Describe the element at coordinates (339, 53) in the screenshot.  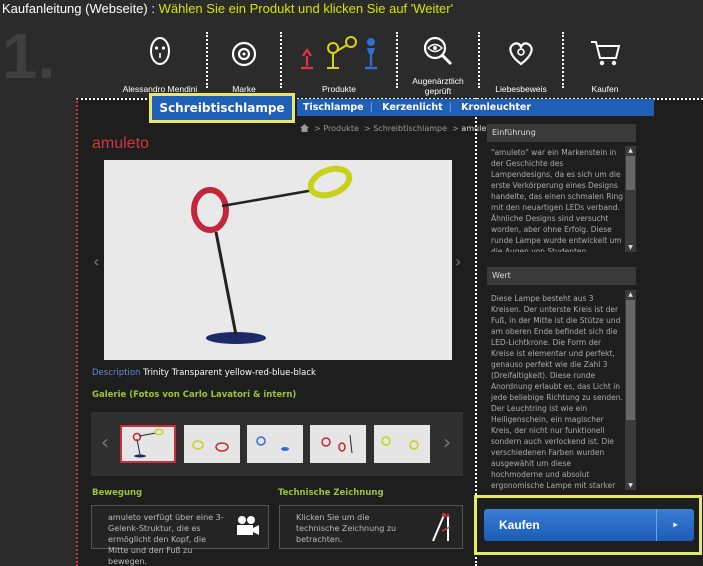
I see `lamps-icon` at that location.